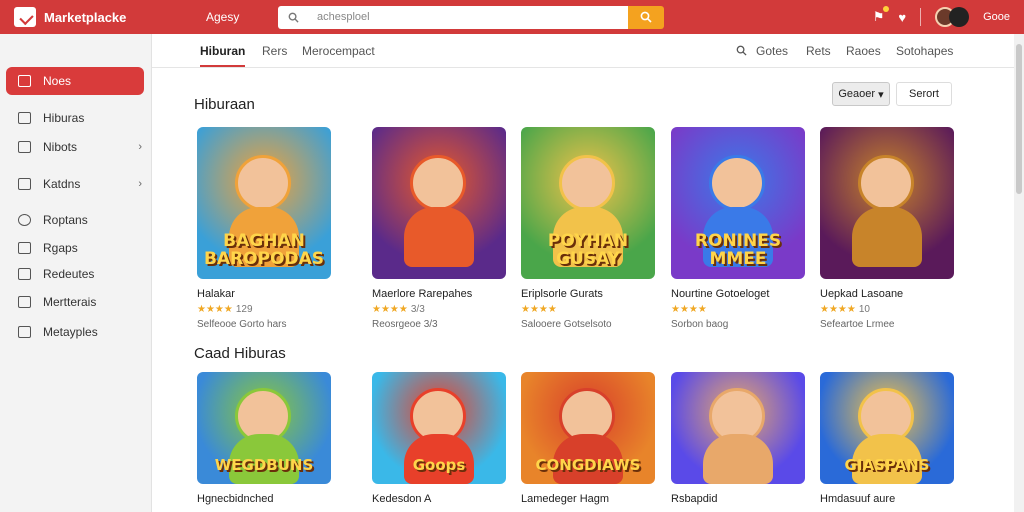 The height and width of the screenshot is (512, 1024). I want to click on game-meta: Sefeartoe Lrmee, so click(857, 324).